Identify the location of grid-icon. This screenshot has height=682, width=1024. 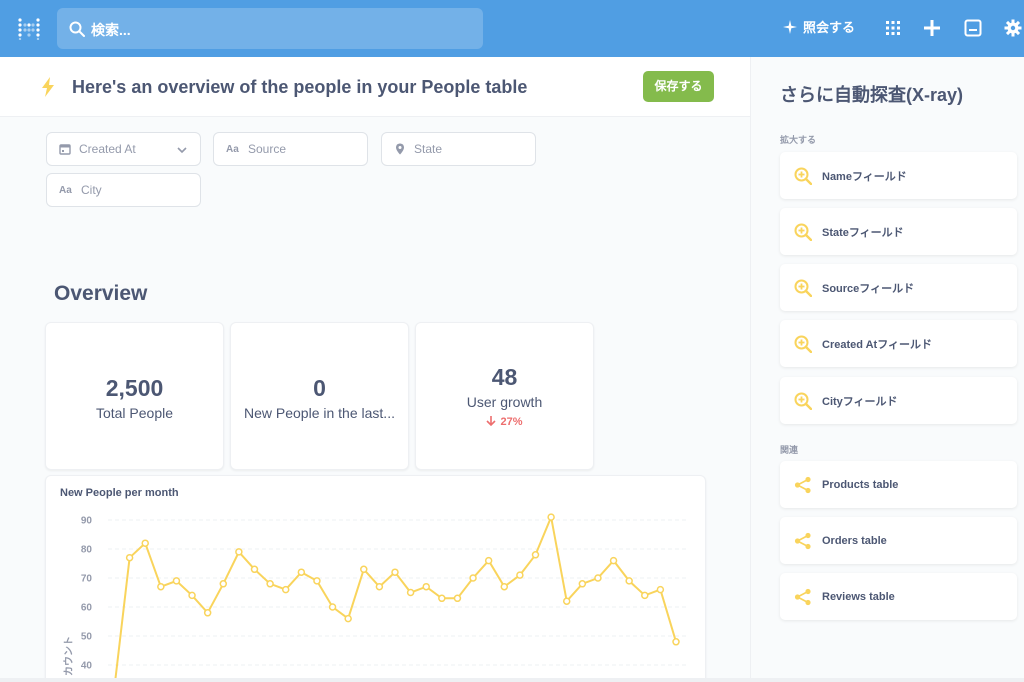
(893, 28).